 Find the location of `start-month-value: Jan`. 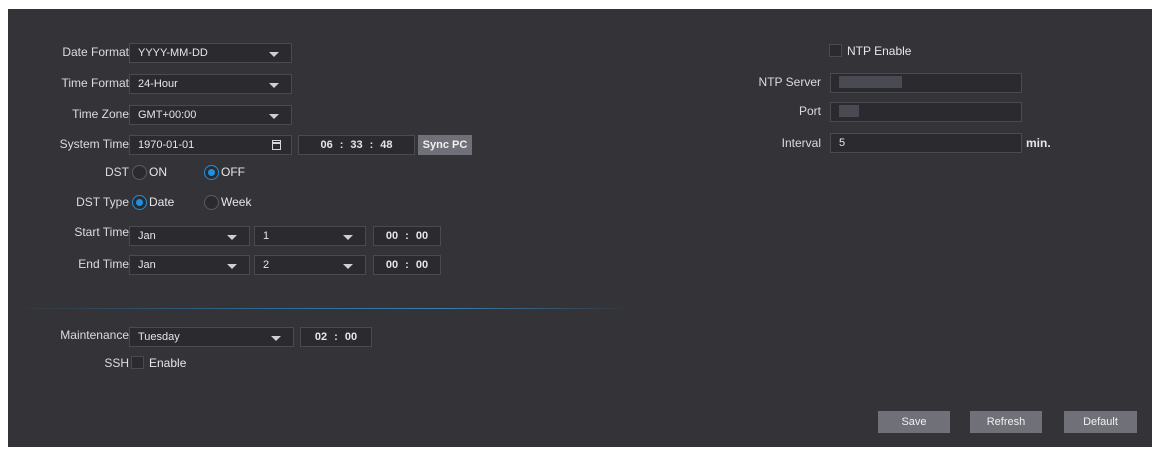

start-month-value: Jan is located at coordinates (147, 236).